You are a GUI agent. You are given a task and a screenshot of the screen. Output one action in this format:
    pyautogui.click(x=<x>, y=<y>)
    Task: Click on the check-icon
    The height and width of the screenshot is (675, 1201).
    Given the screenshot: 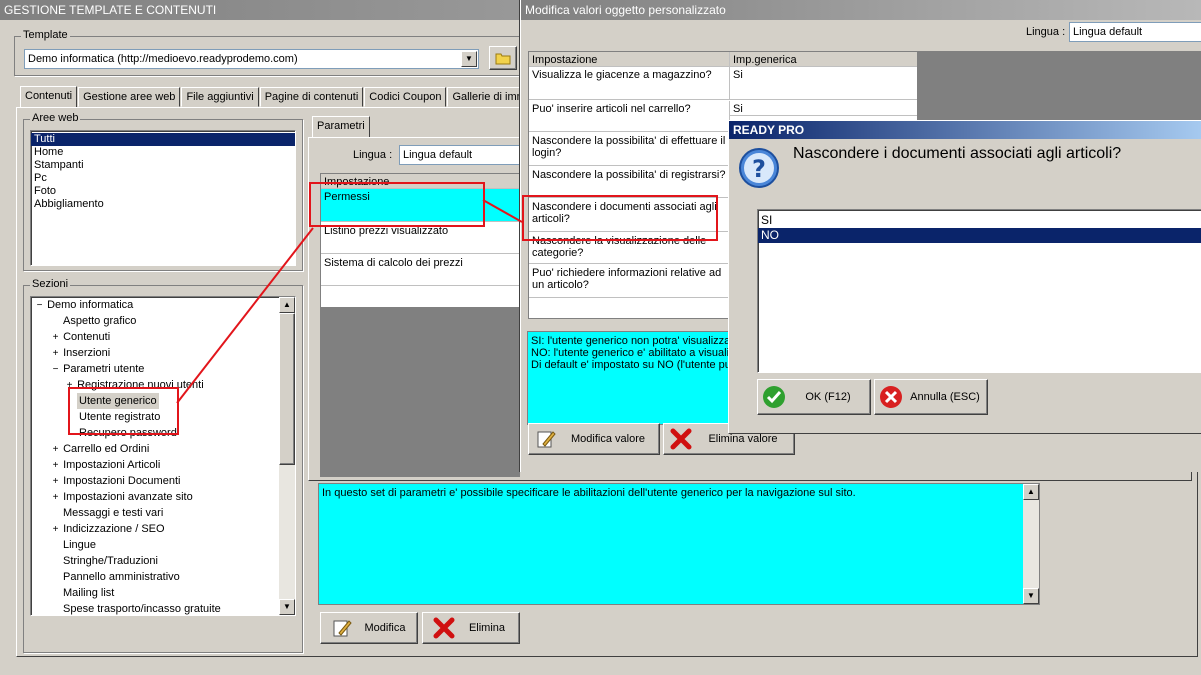 What is the action you would take?
    pyautogui.click(x=774, y=397)
    